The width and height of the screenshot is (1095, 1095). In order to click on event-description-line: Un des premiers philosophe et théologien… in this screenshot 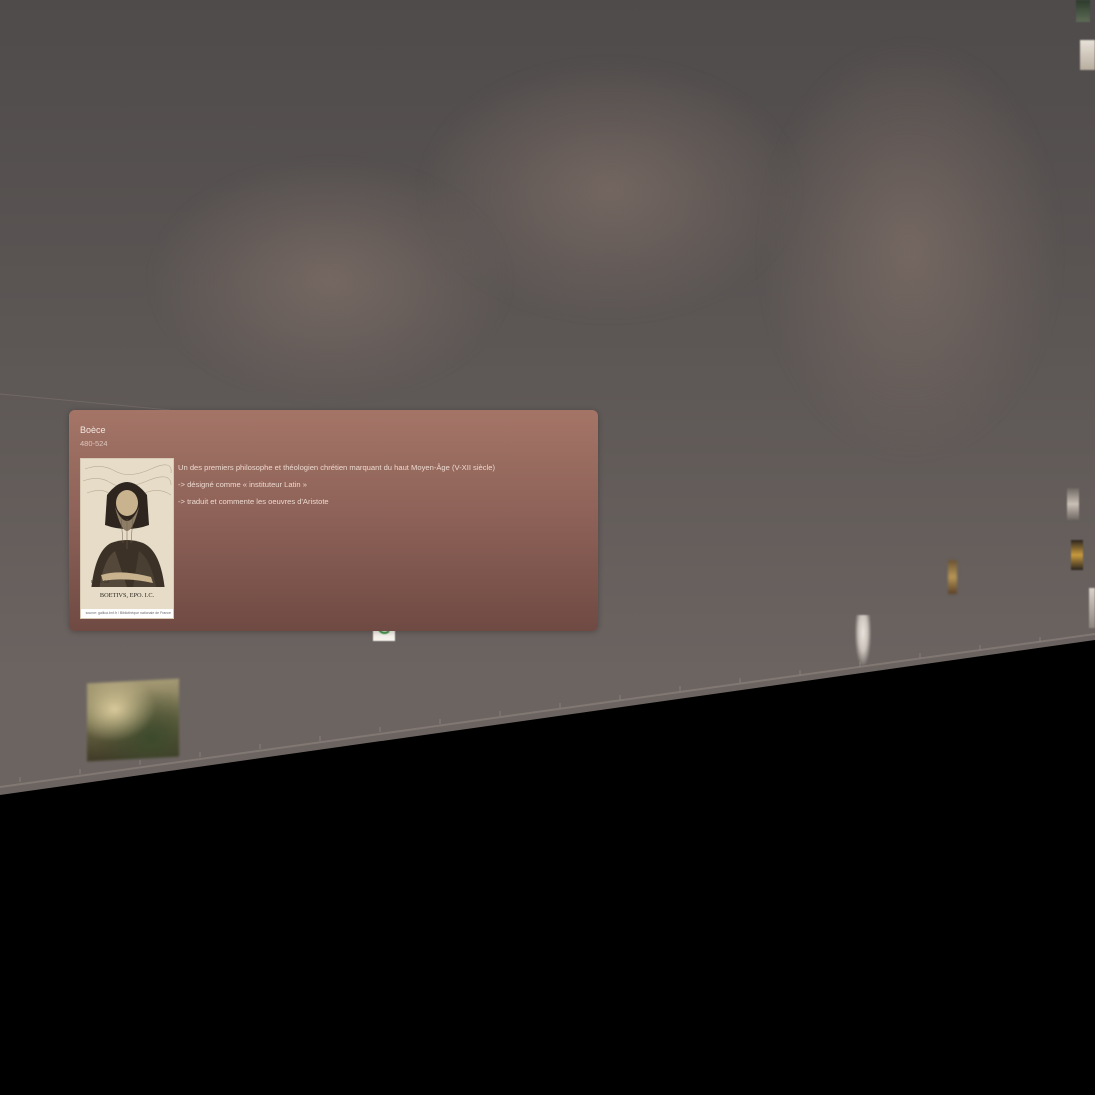, I will do `click(337, 467)`.